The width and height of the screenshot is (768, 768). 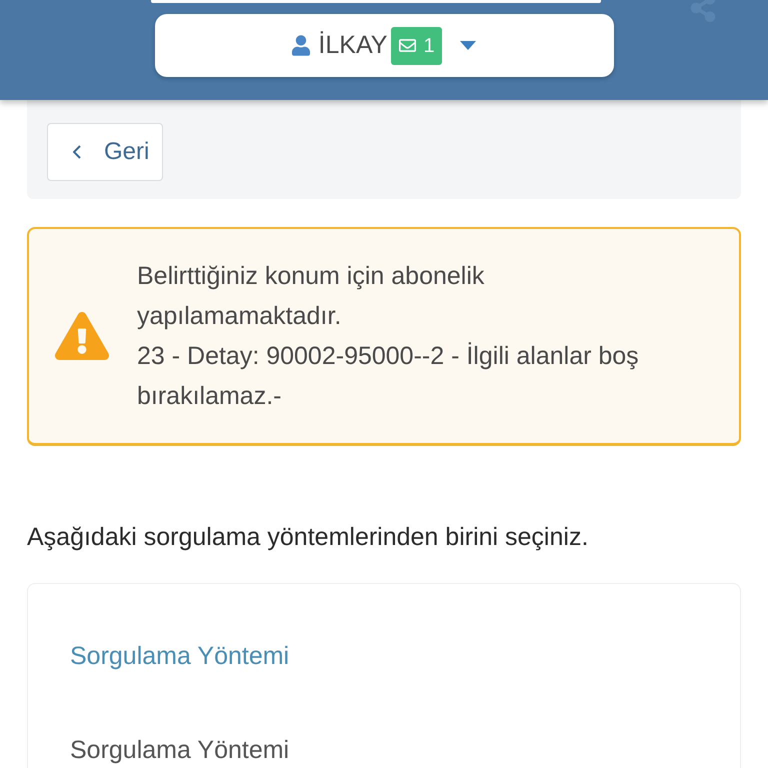 I want to click on back-button: Geri, so click(x=105, y=152).